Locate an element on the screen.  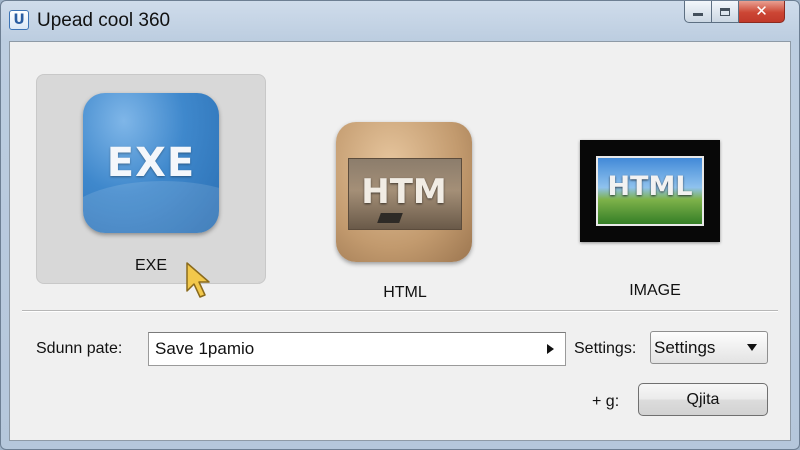
browse-button is located at coordinates (550, 349).